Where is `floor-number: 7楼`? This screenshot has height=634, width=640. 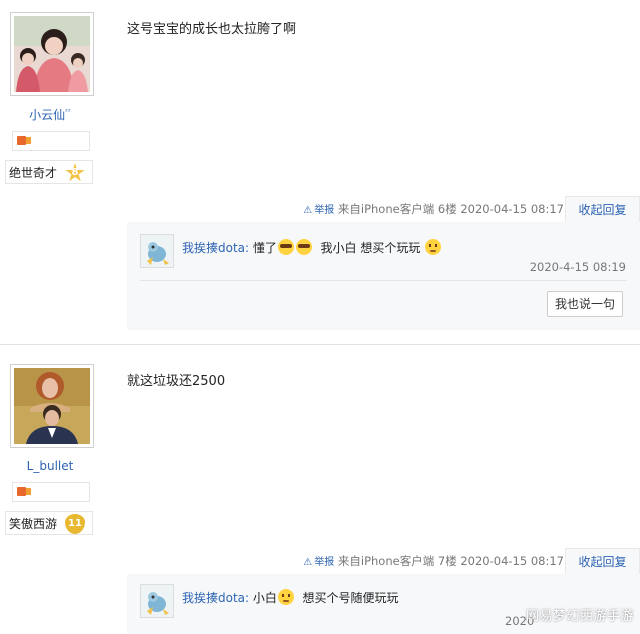
floor-number: 7楼 is located at coordinates (447, 561).